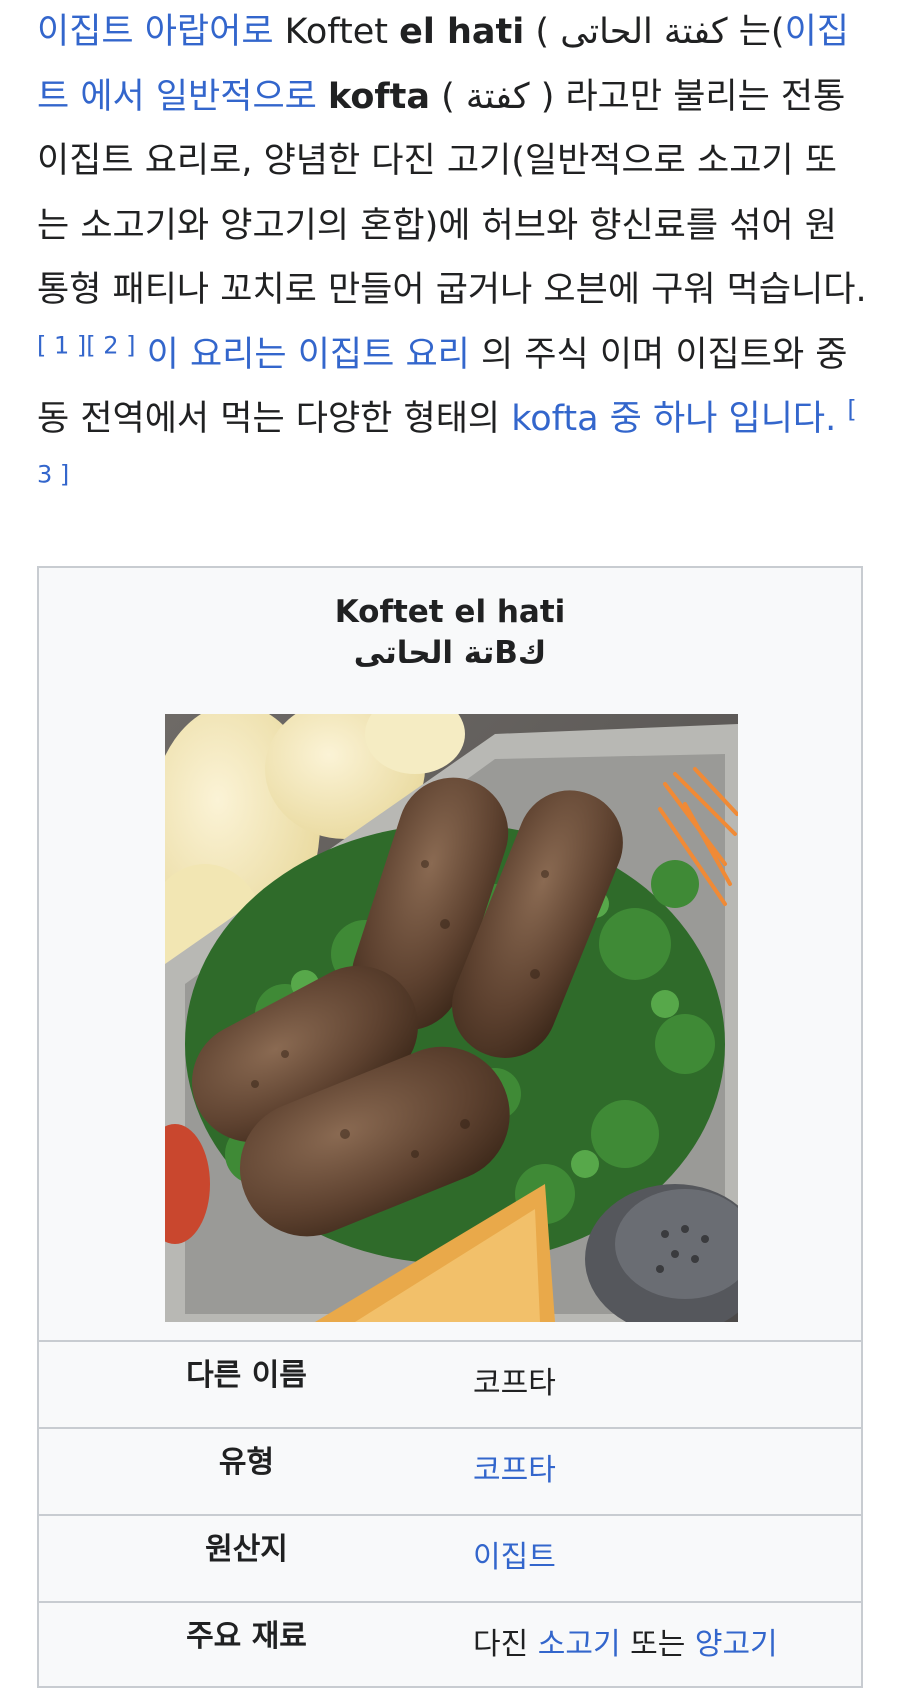 This screenshot has height=1703, width=900. I want to click on row-label: 원산지, so click(246, 1549).